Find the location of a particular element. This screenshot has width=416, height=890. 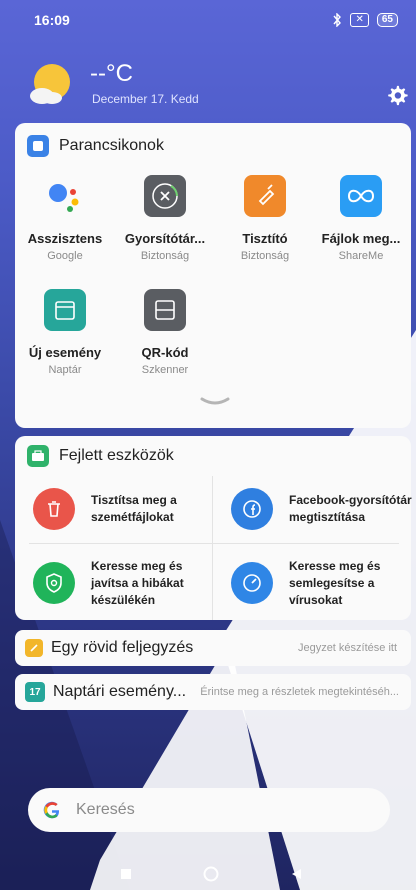

toolbox-icon is located at coordinates (38, 456).